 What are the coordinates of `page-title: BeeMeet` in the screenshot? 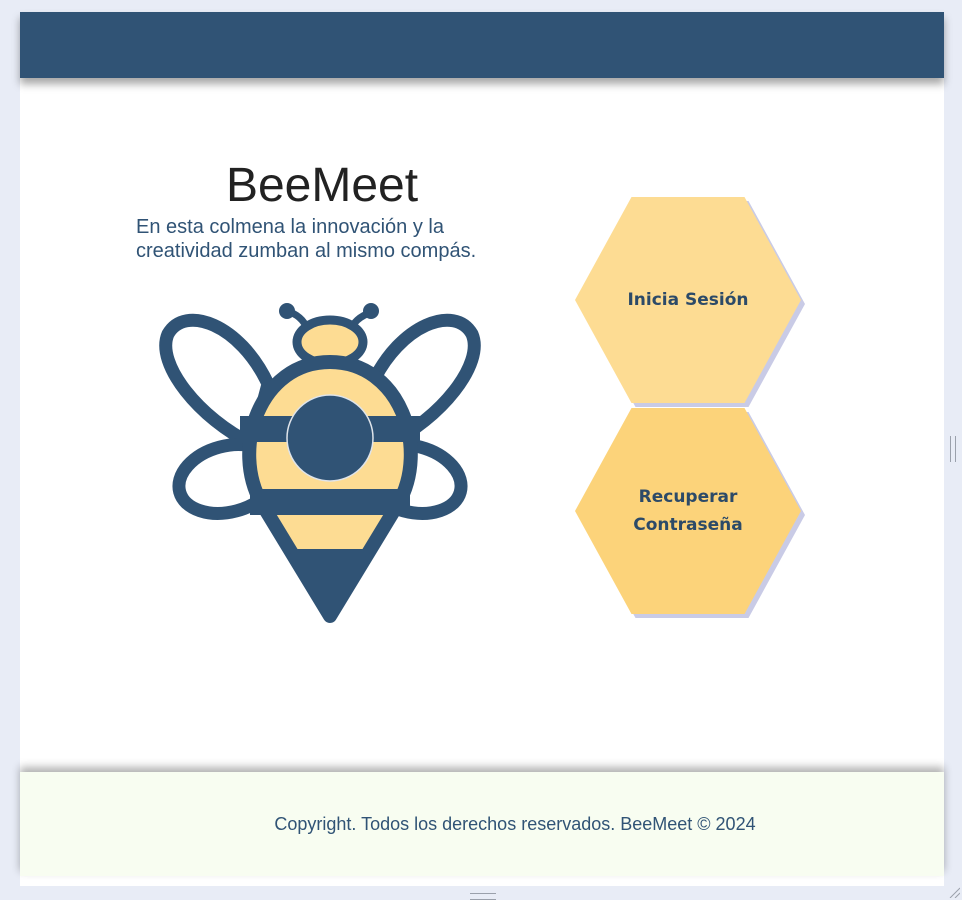 It's located at (322, 185).